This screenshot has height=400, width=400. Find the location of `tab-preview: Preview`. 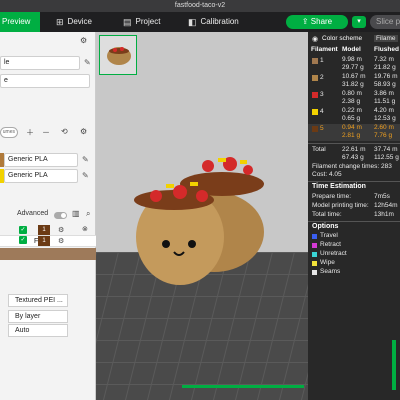

tab-preview: Preview is located at coordinates (20, 22).